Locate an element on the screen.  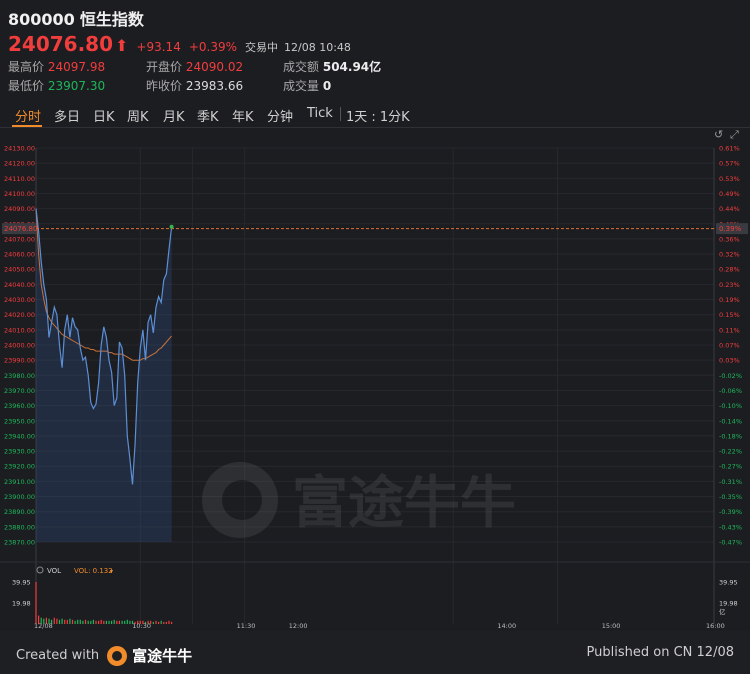
tab-minute: 分钟 is located at coordinates (280, 115).